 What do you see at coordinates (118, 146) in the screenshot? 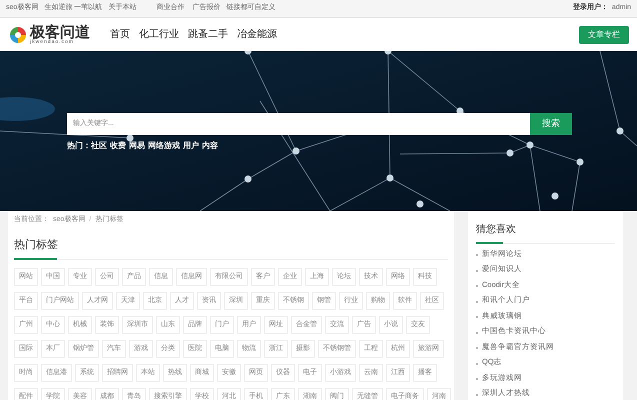
I see `hot-link: 收费` at bounding box center [118, 146].